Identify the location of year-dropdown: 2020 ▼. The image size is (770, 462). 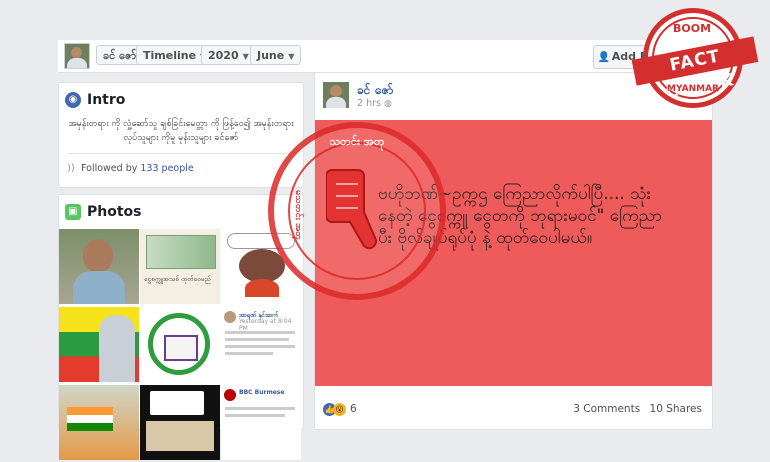
(228, 55).